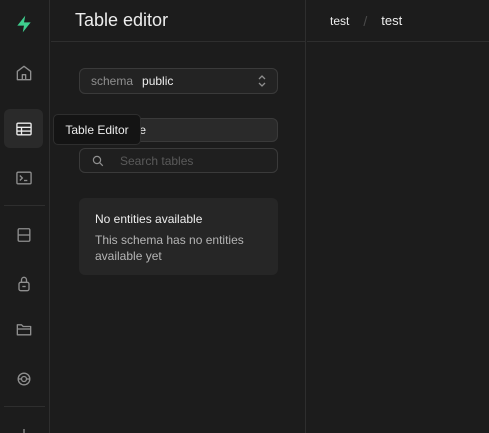 The width and height of the screenshot is (489, 433). I want to click on search-field, so click(178, 160).